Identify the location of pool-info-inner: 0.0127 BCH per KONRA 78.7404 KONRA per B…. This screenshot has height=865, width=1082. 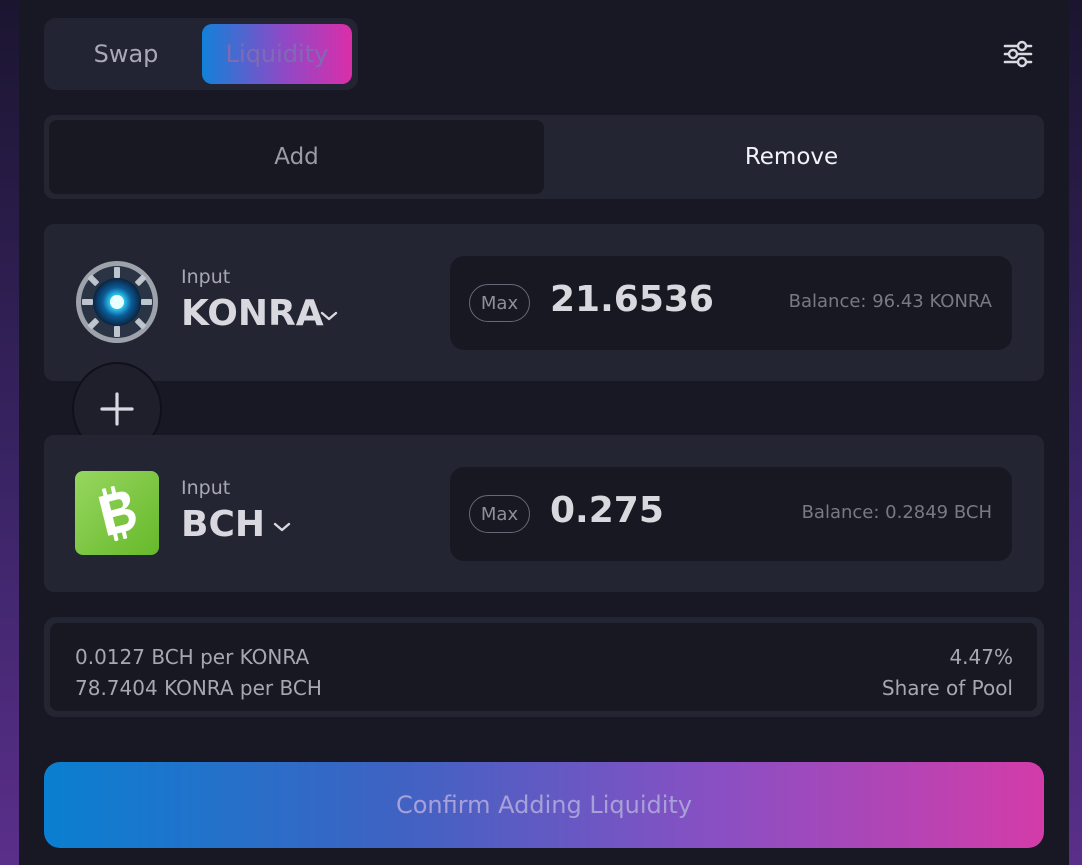
(543, 667).